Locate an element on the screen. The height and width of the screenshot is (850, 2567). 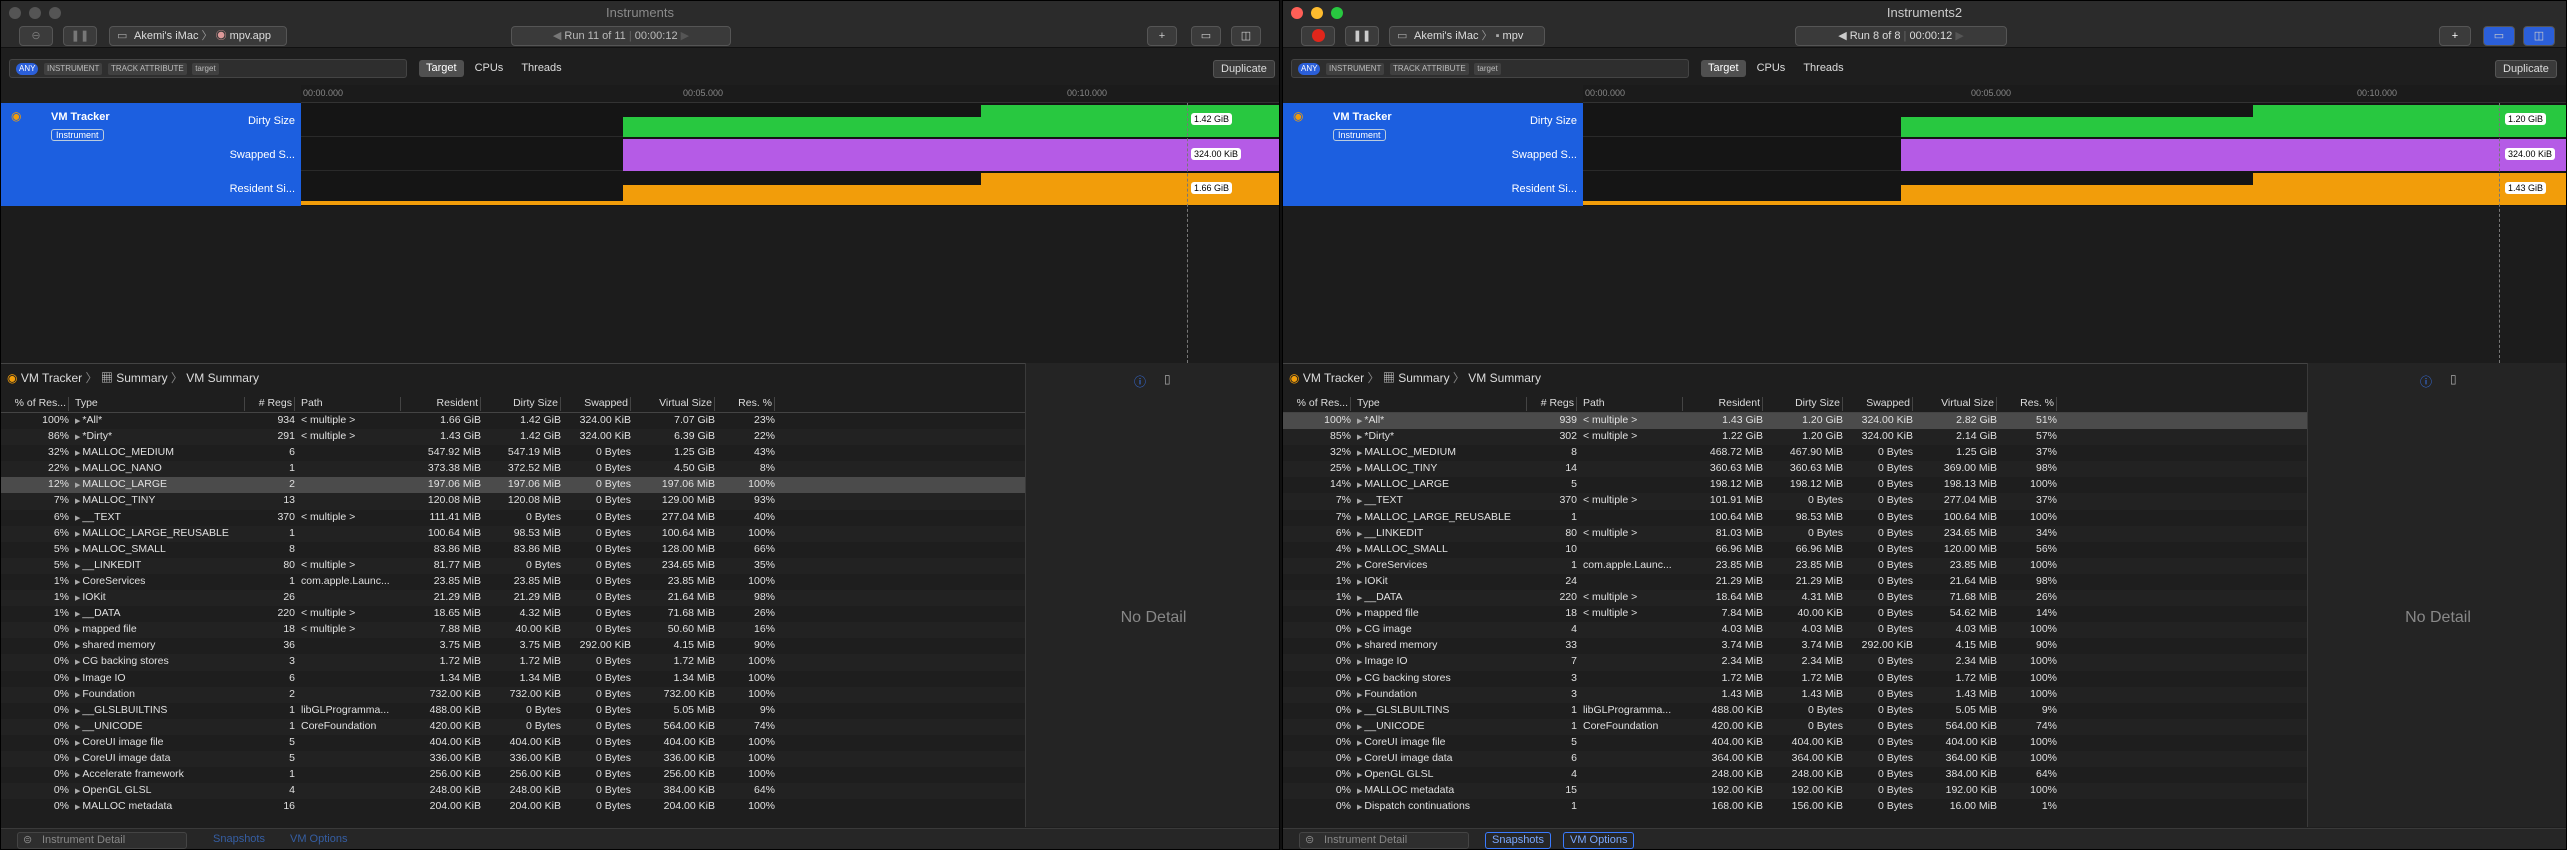
run-selector: ◀ Run 11 of 11 | 00:00:12 ▶ is located at coordinates (621, 36).